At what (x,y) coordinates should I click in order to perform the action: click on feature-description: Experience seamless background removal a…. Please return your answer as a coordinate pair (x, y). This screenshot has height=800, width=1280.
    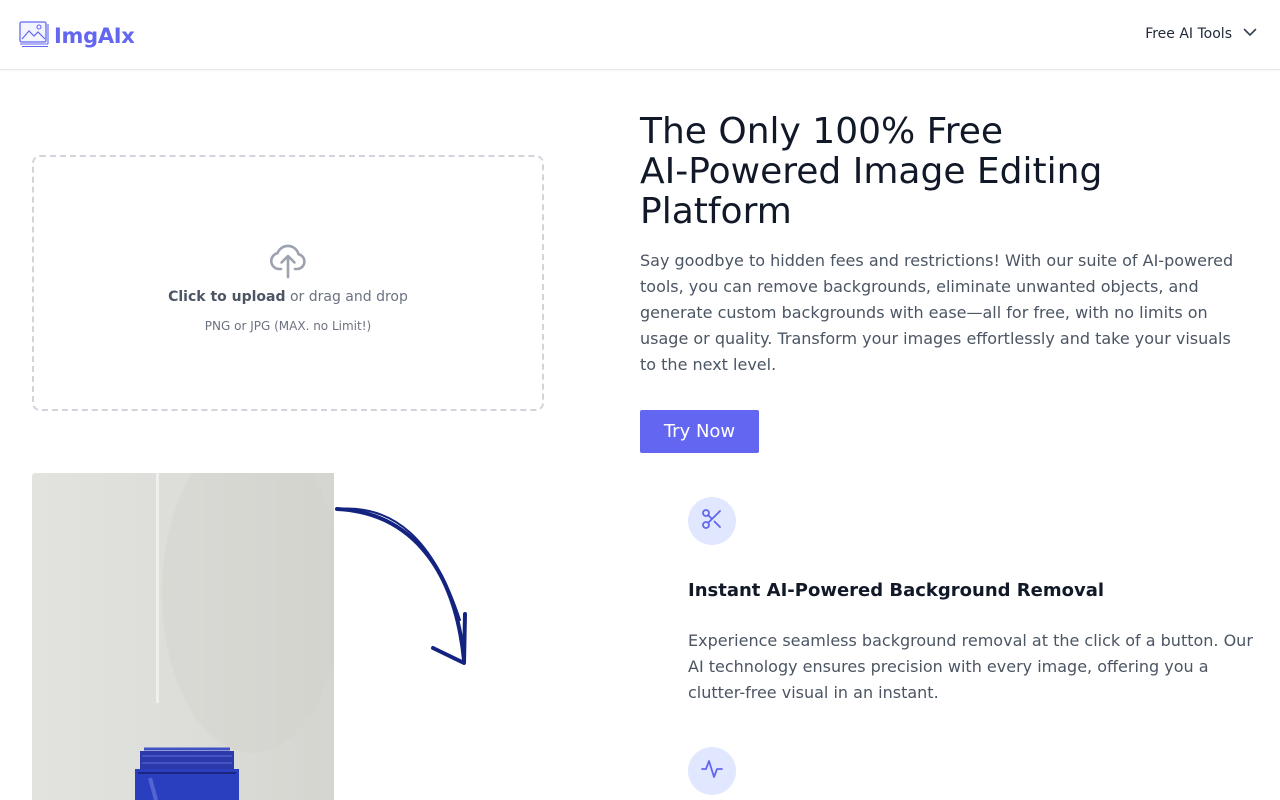
    Looking at the image, I should click on (970, 666).